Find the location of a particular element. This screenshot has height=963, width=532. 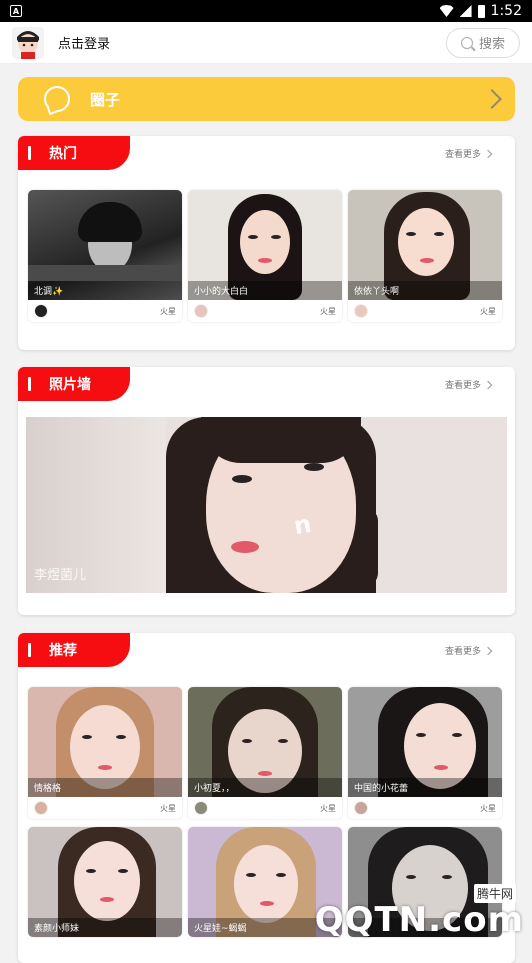

hot-section-tag: 热门 is located at coordinates (74, 153).